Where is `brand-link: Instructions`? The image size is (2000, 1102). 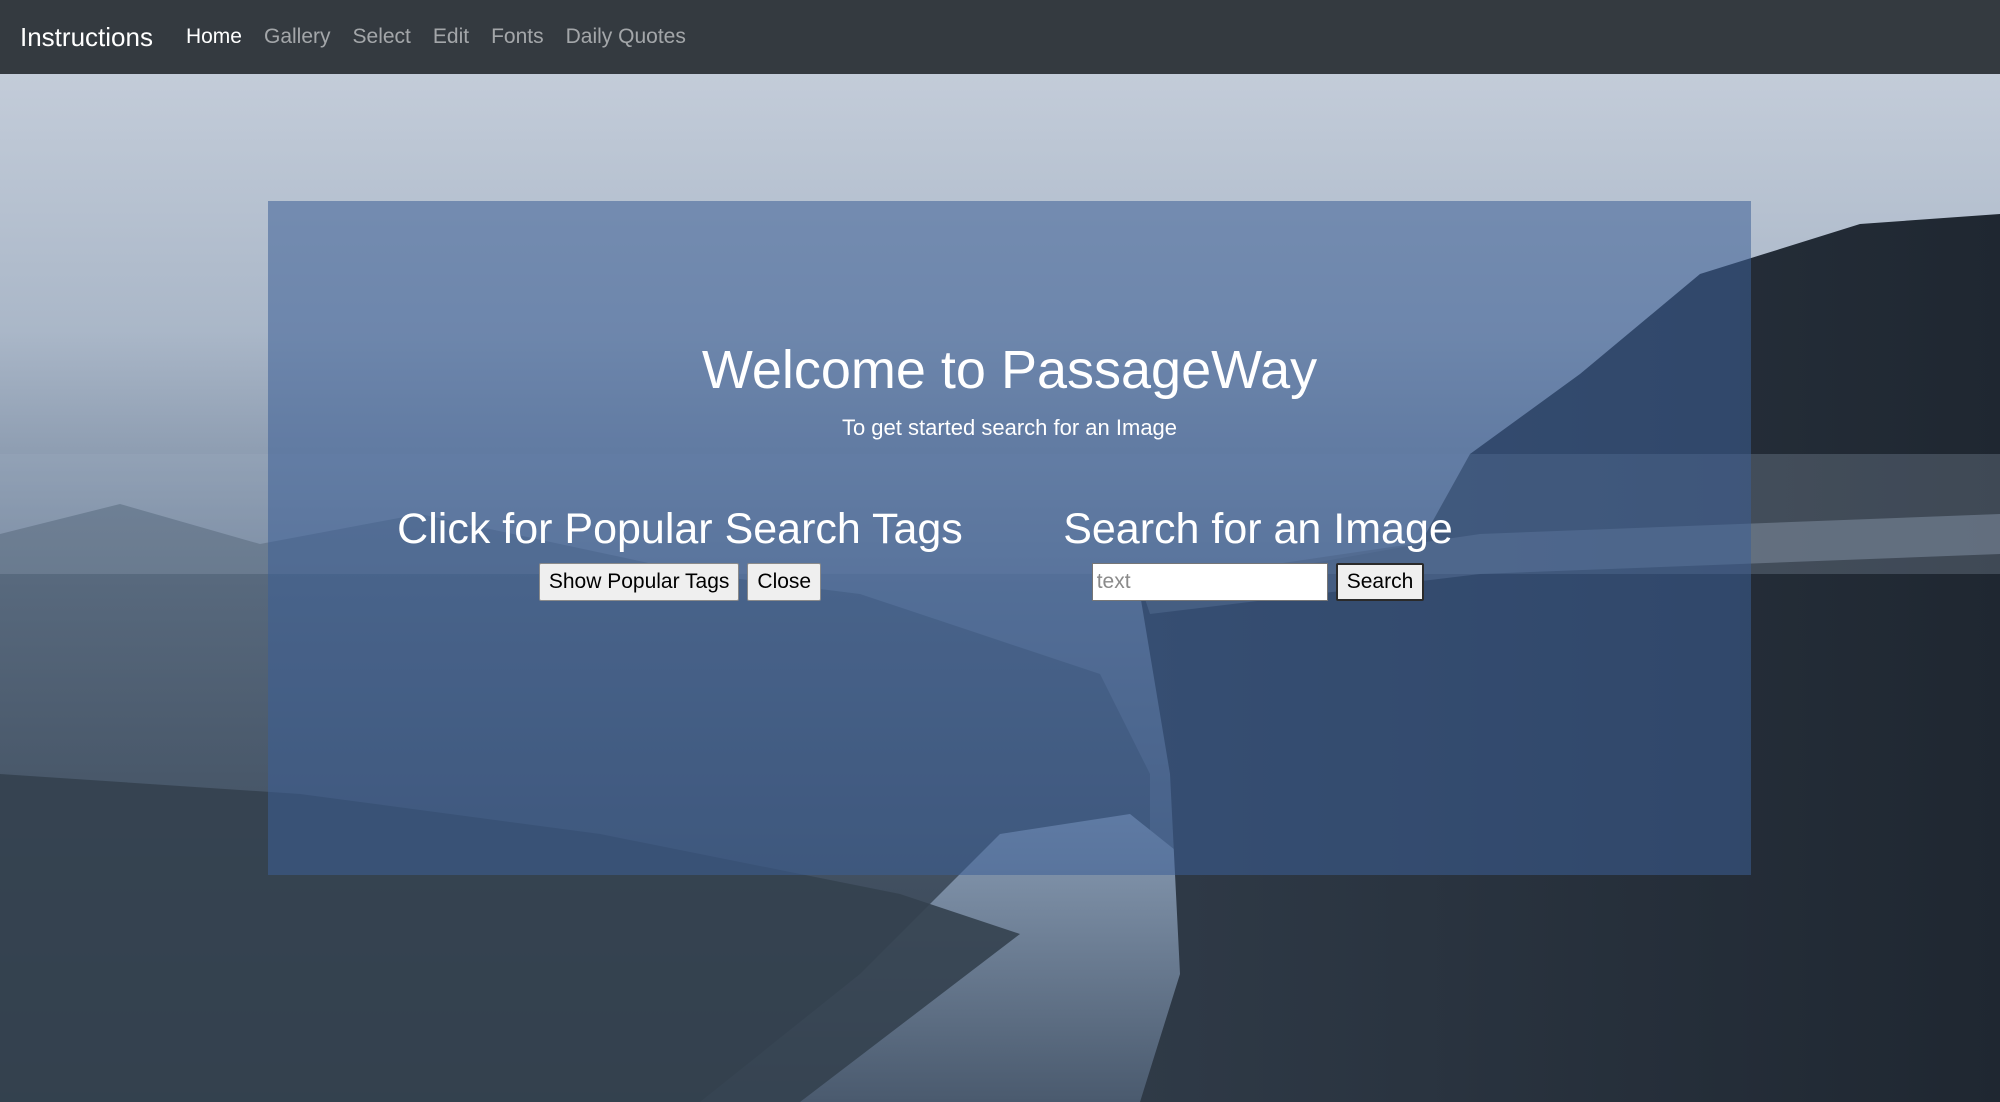
brand-link: Instructions is located at coordinates (86, 37).